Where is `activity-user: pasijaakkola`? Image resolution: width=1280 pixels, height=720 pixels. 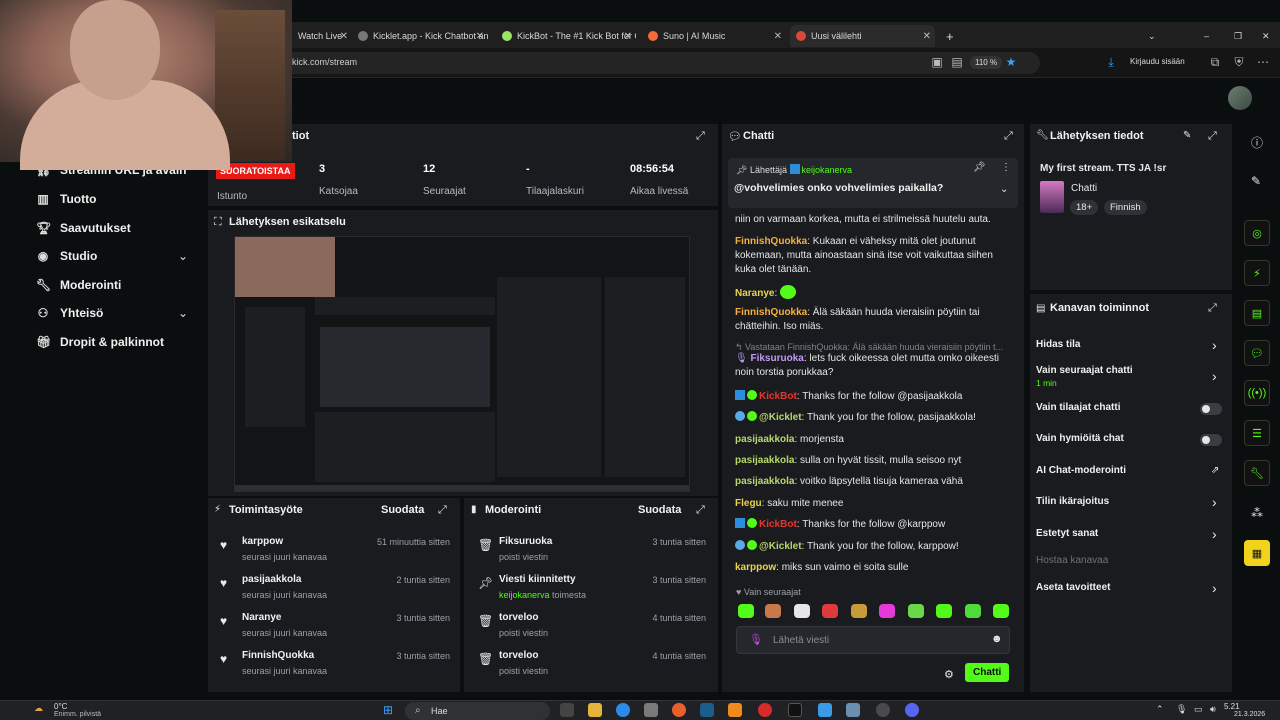
activity-user: pasijaakkola is located at coordinates (271, 579).